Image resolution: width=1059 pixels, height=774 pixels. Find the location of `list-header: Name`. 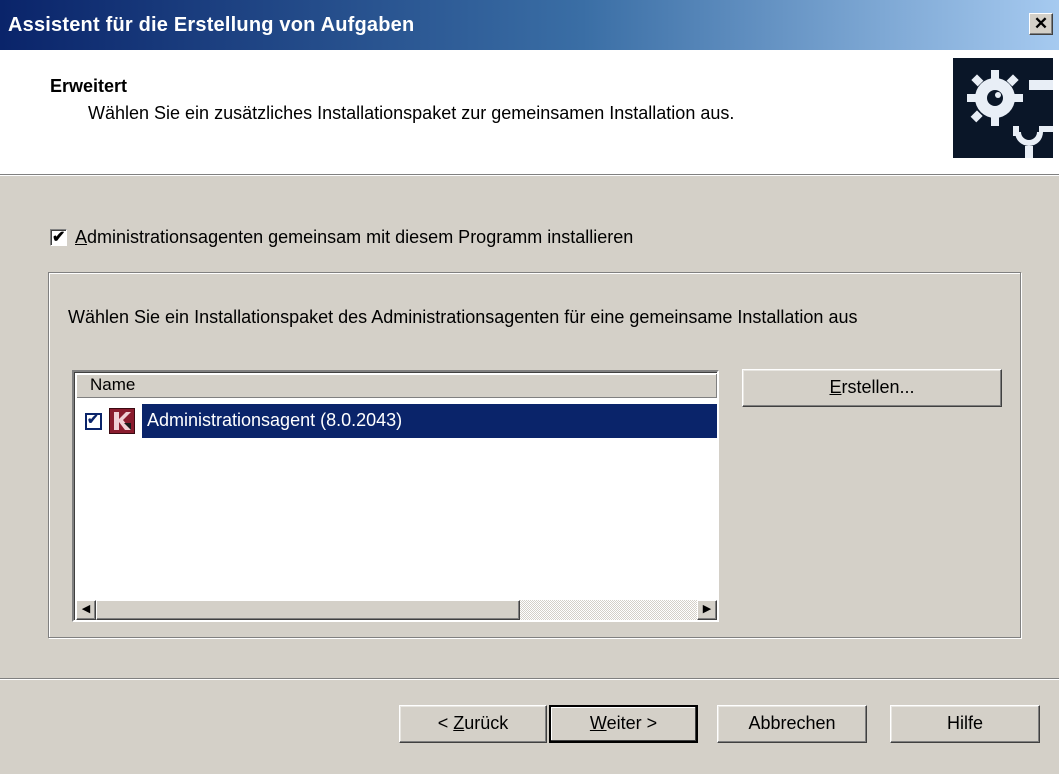

list-header: Name is located at coordinates (396, 386).